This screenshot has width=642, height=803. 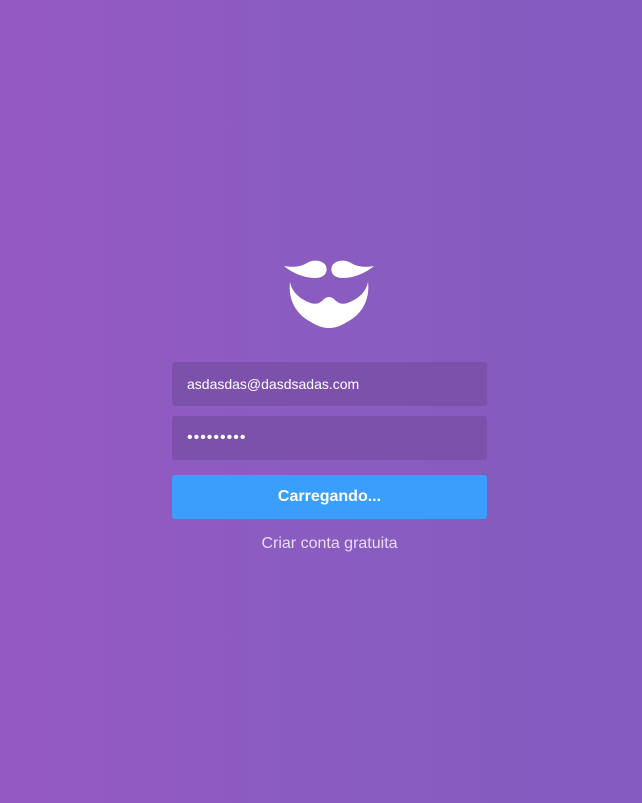 I want to click on email-field, so click(x=329, y=384).